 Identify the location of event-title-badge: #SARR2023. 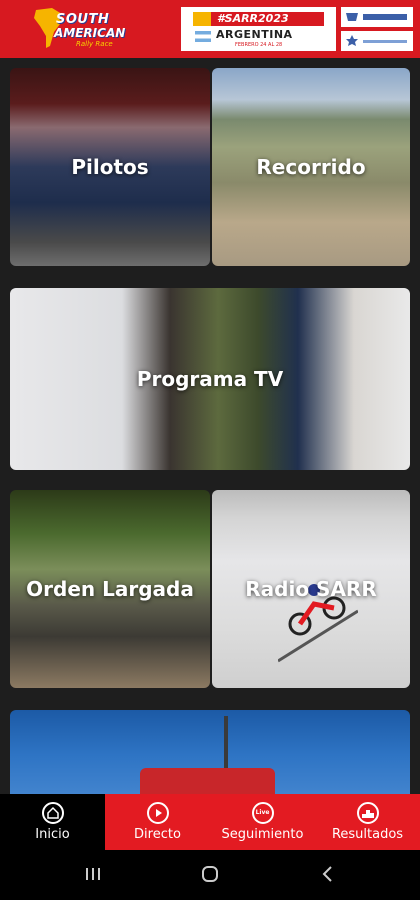
(258, 19).